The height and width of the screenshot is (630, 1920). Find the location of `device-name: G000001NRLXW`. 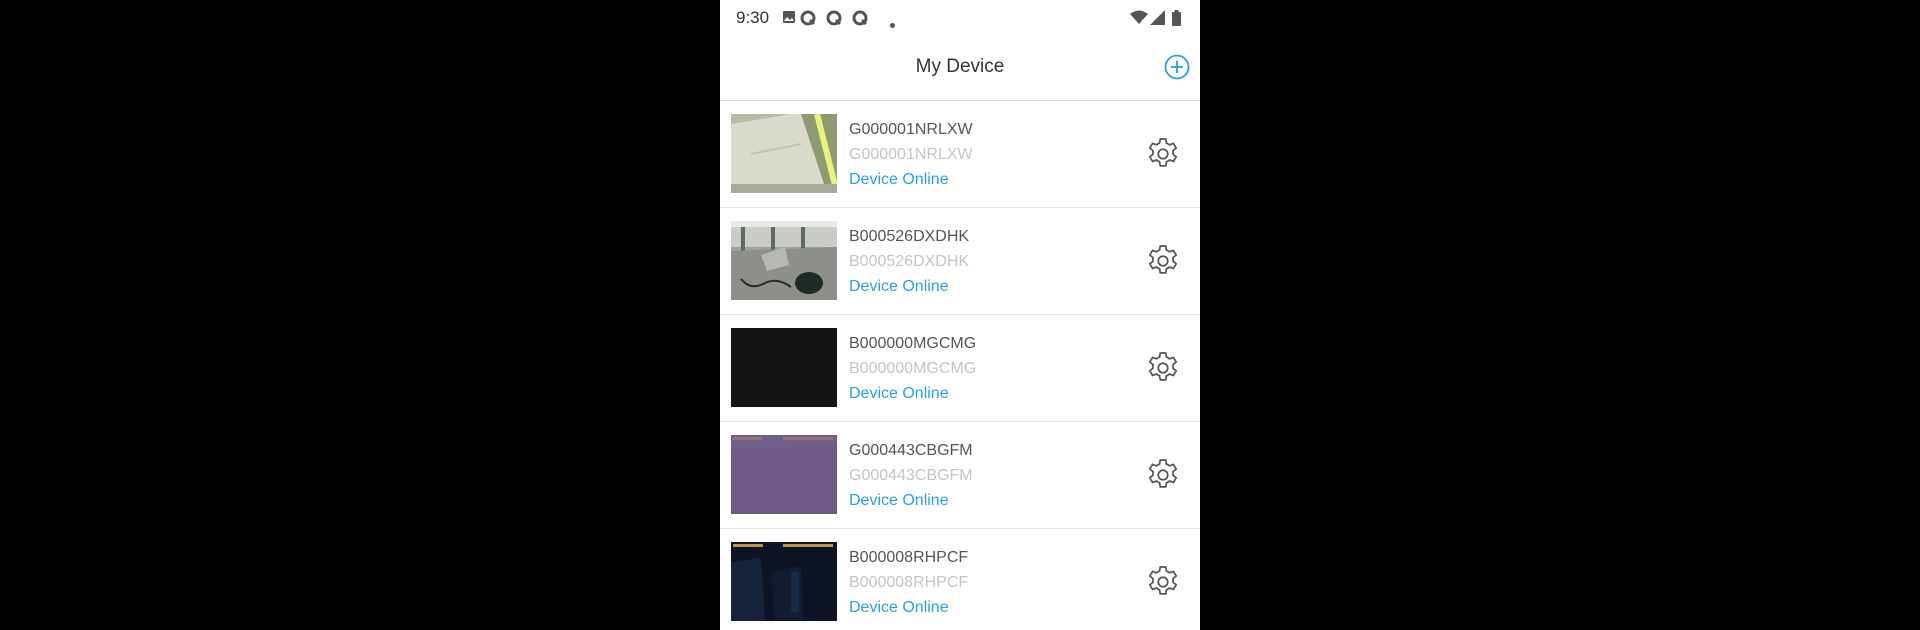

device-name: G000001NRLXW is located at coordinates (911, 129).